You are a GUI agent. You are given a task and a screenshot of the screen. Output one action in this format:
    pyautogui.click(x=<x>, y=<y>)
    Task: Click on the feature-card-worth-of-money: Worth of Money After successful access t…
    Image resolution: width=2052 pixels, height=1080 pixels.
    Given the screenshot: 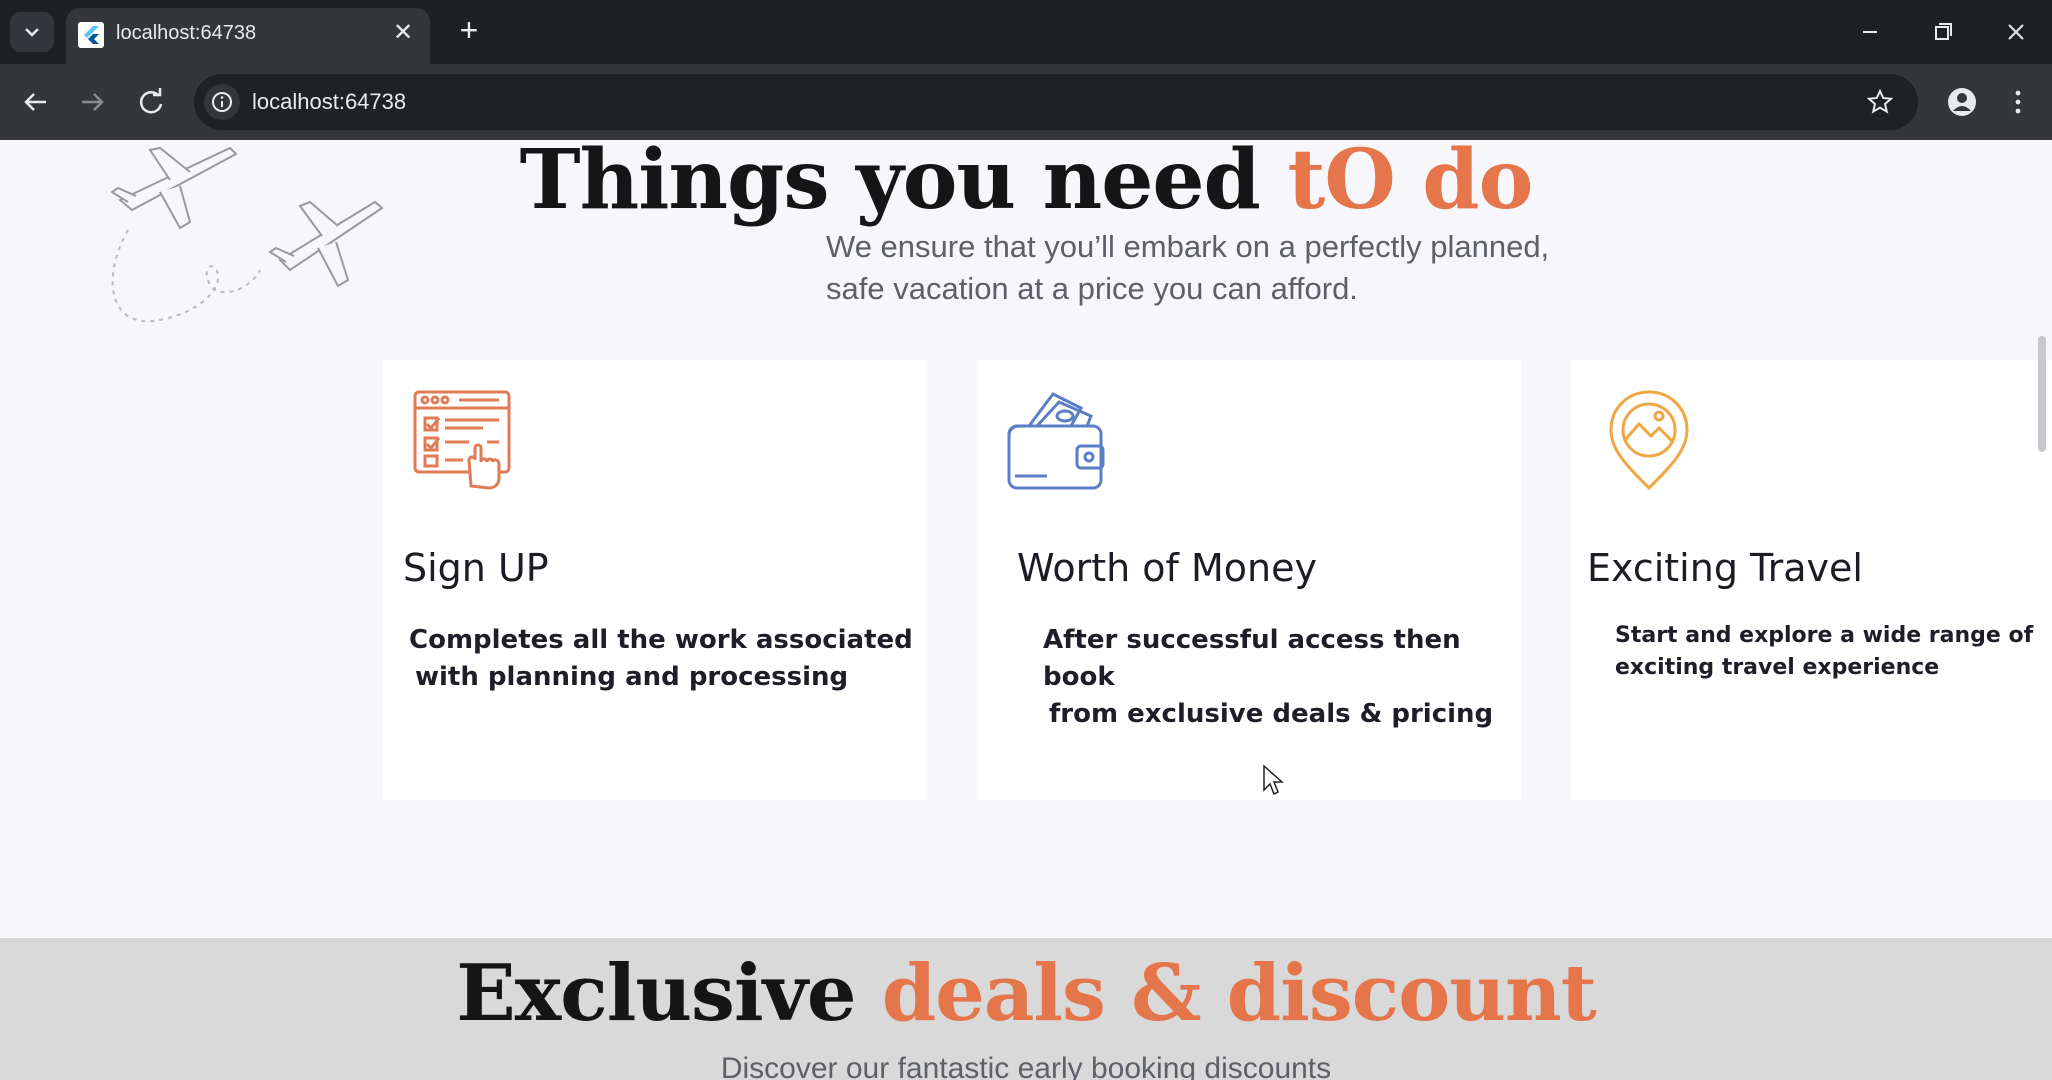 What is the action you would take?
    pyautogui.click(x=1249, y=580)
    